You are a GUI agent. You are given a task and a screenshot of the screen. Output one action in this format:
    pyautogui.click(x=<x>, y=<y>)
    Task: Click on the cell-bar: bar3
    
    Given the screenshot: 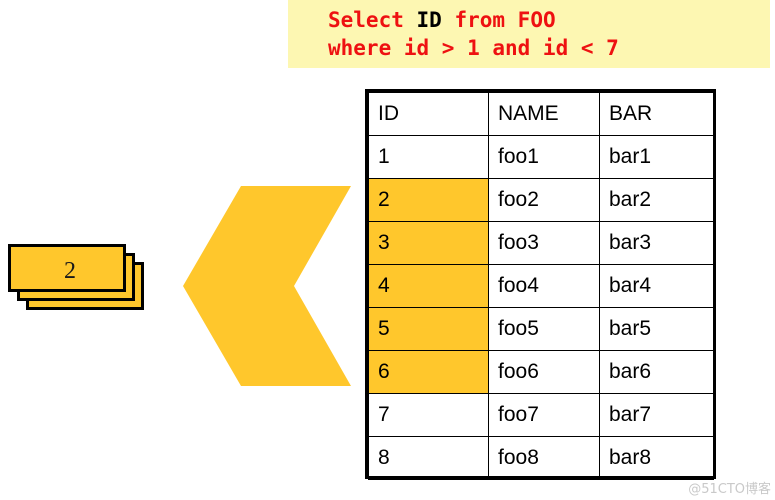 What is the action you would take?
    pyautogui.click(x=656, y=243)
    